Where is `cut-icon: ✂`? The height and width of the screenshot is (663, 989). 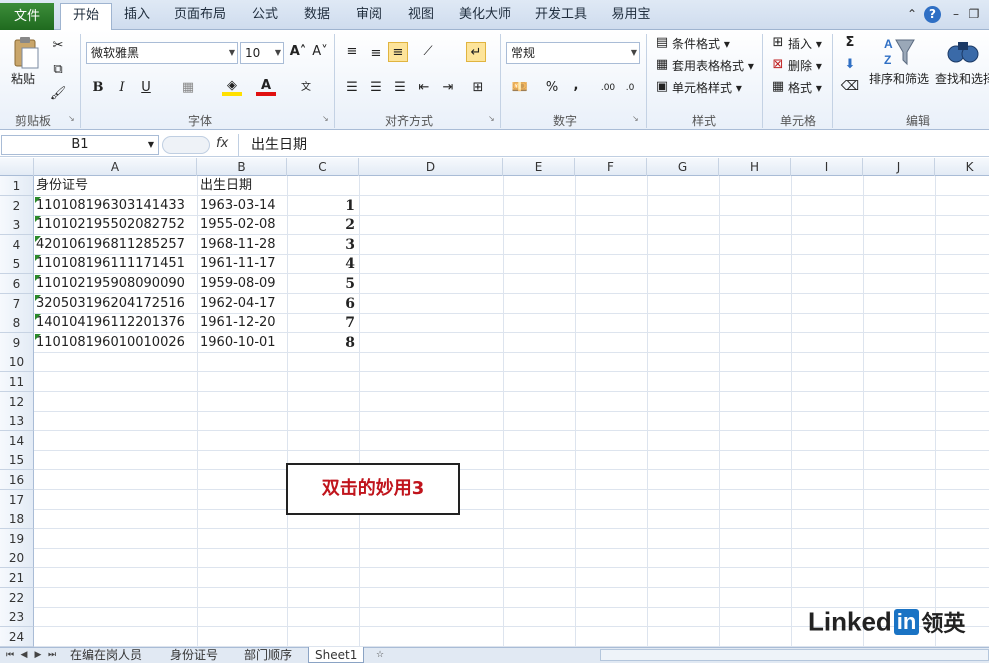
cut-icon: ✂ is located at coordinates (58, 46).